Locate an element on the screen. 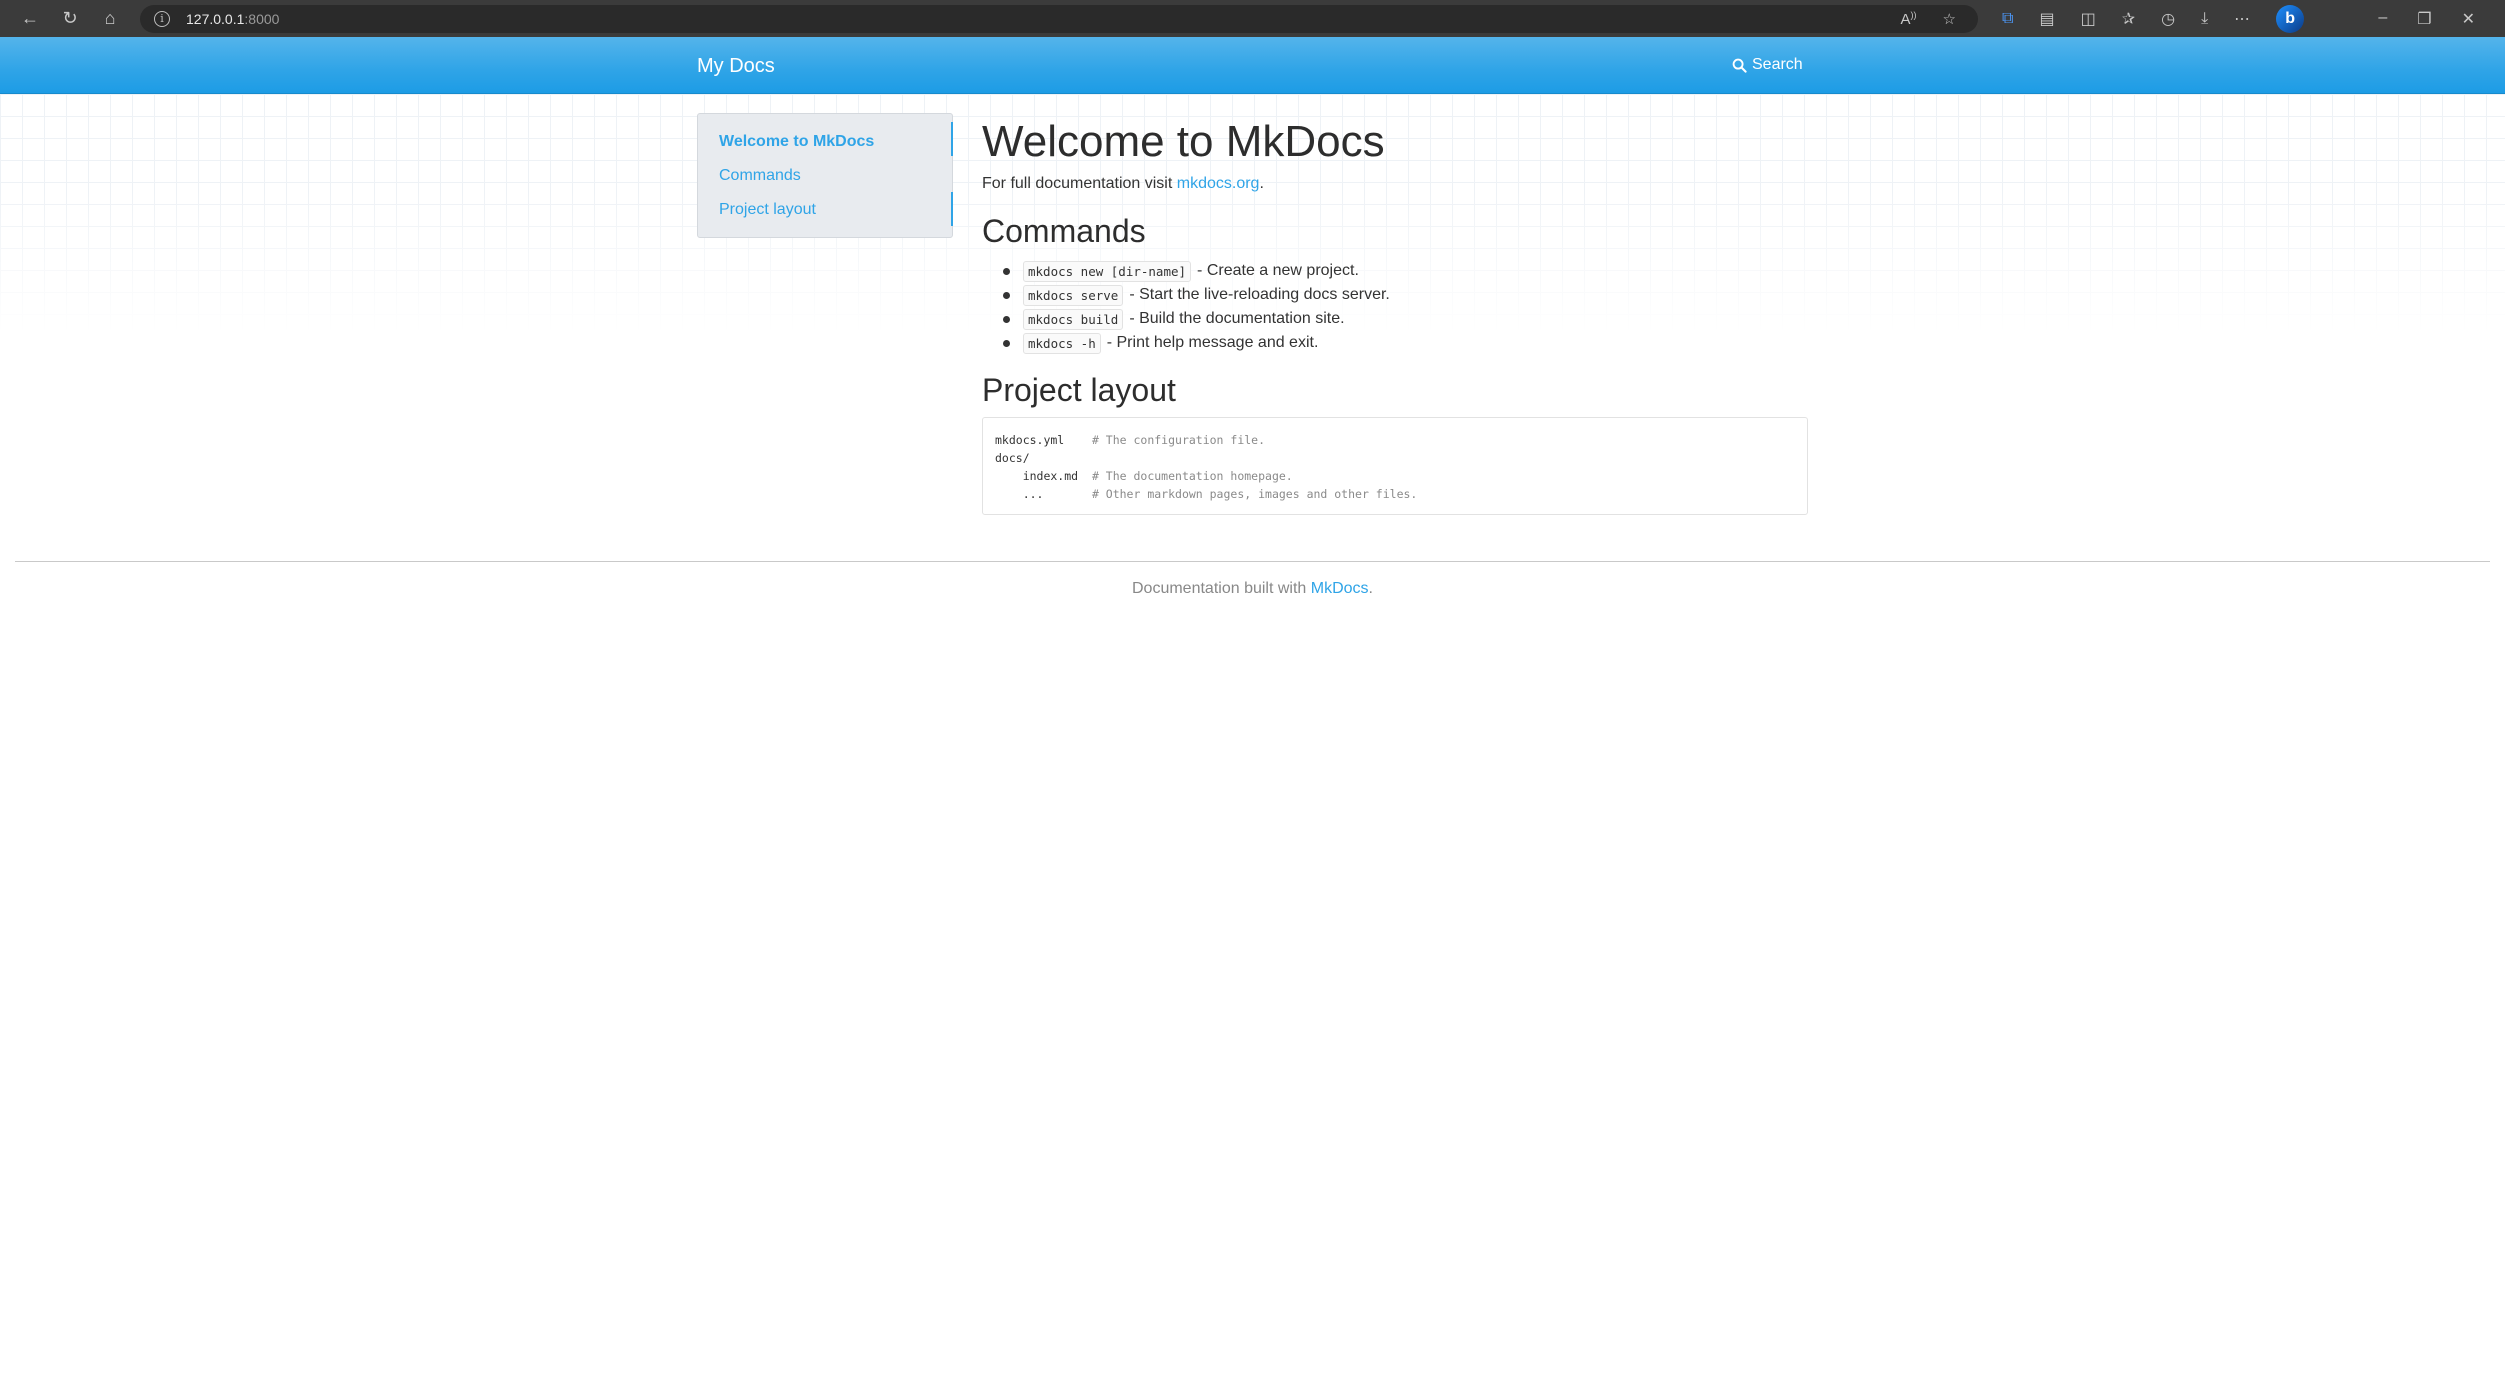  favorites-icon: ✰ is located at coordinates (2128, 19).